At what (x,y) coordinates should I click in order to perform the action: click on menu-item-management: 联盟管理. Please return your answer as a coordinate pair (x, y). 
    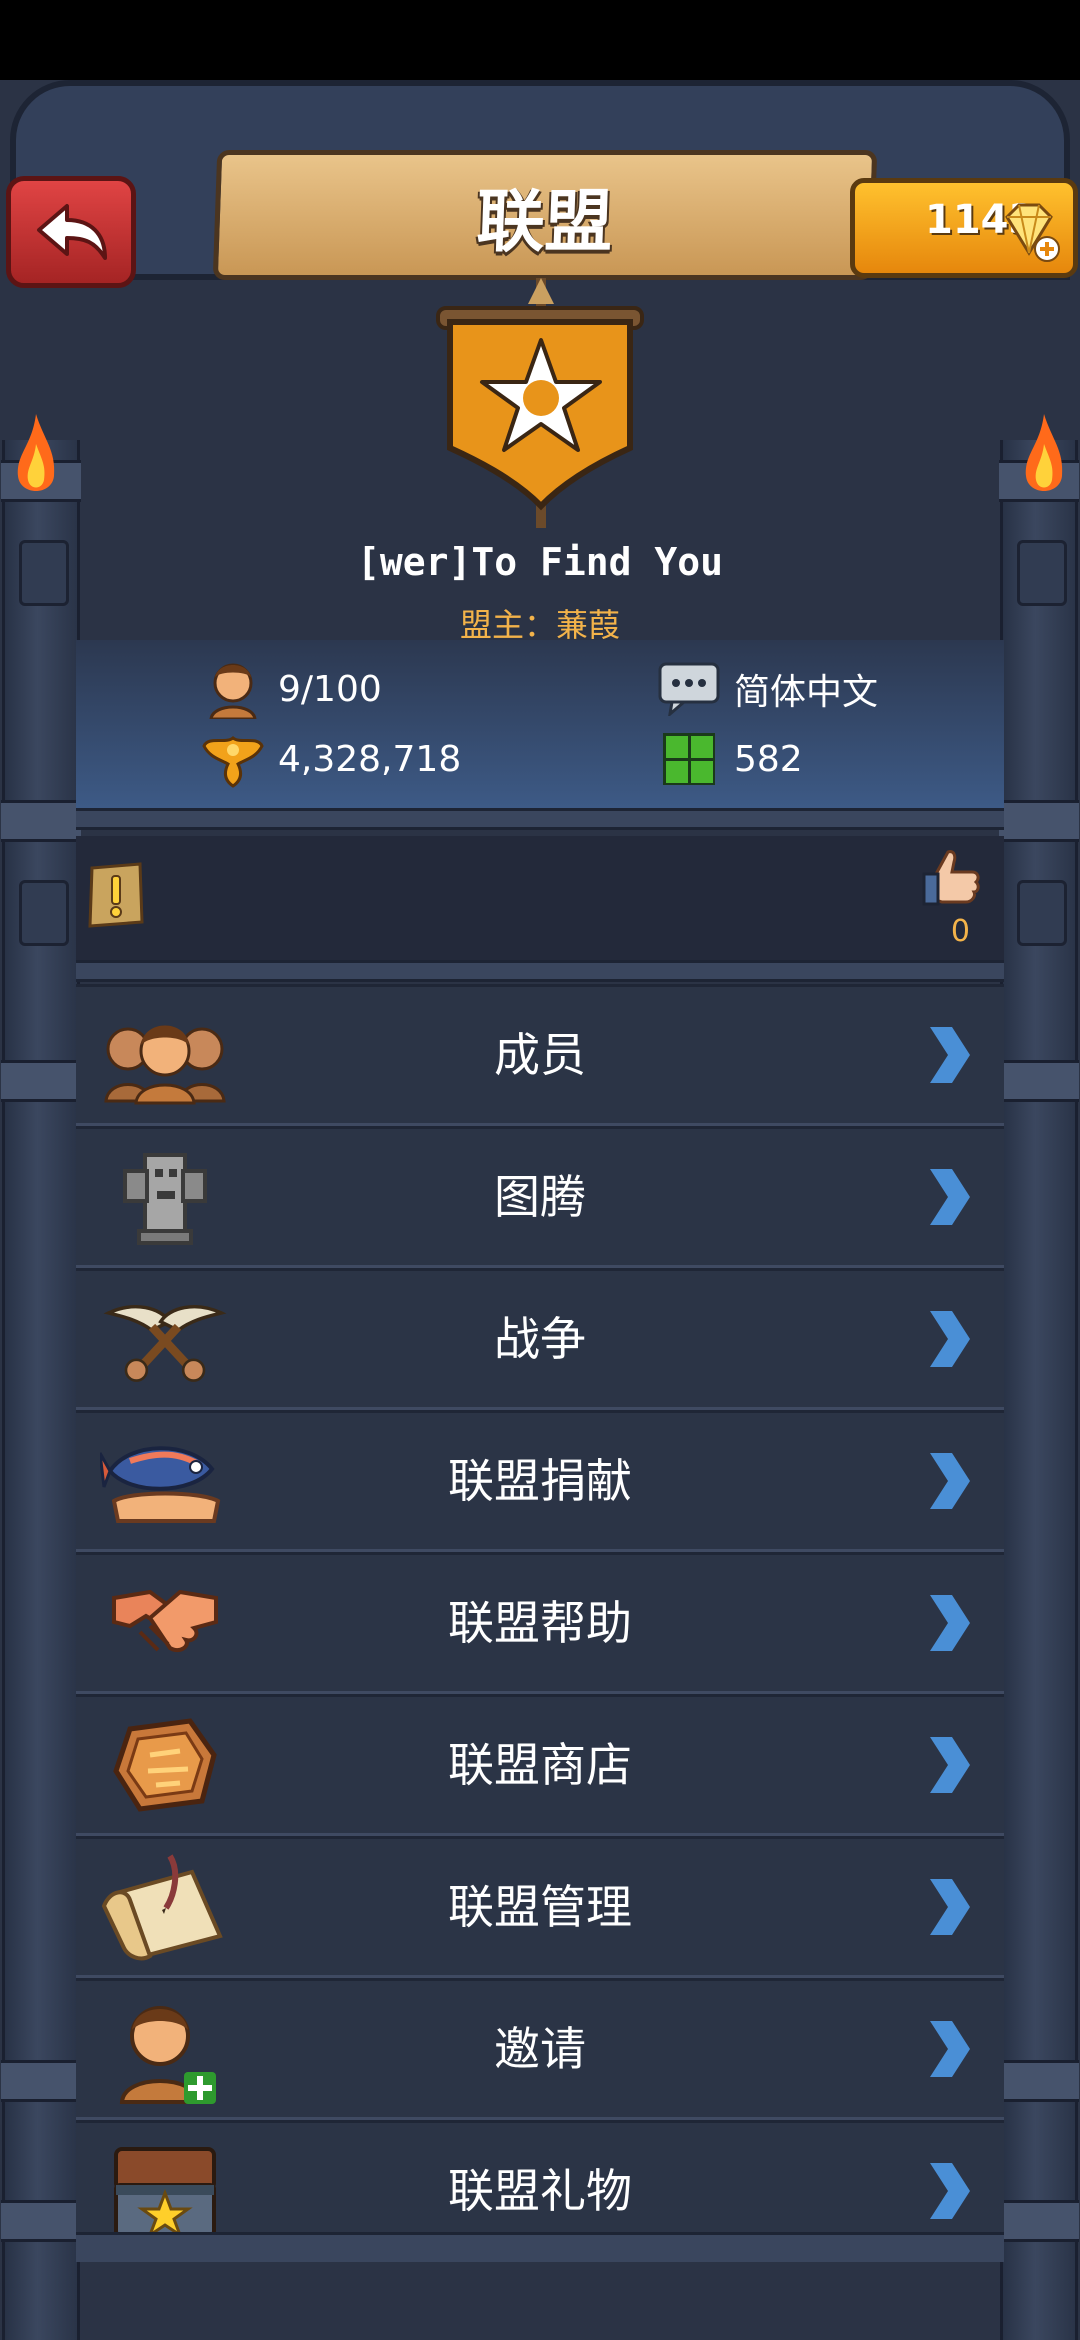
    Looking at the image, I should click on (540, 1907).